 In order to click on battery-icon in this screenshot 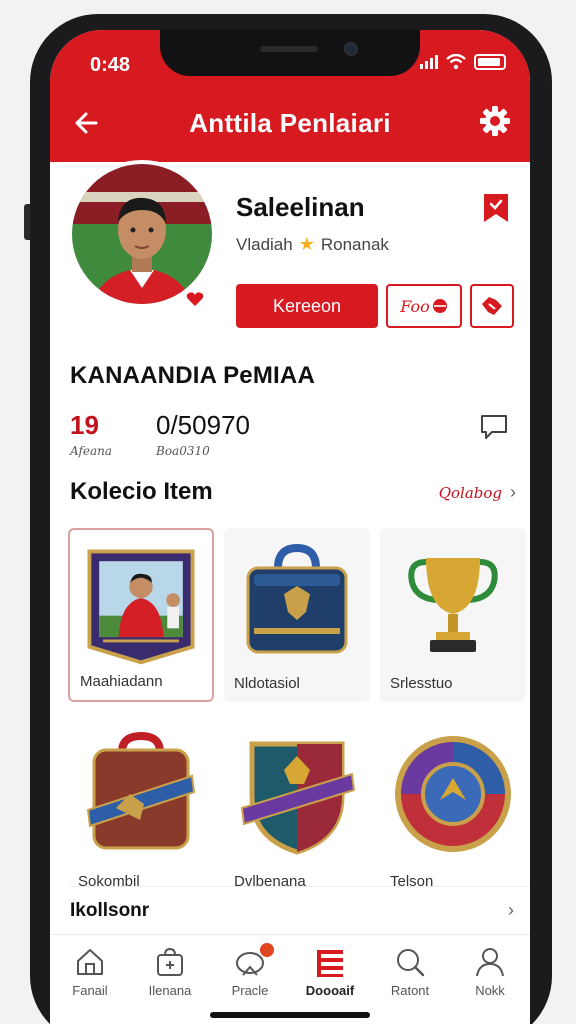, I will do `click(490, 62)`.